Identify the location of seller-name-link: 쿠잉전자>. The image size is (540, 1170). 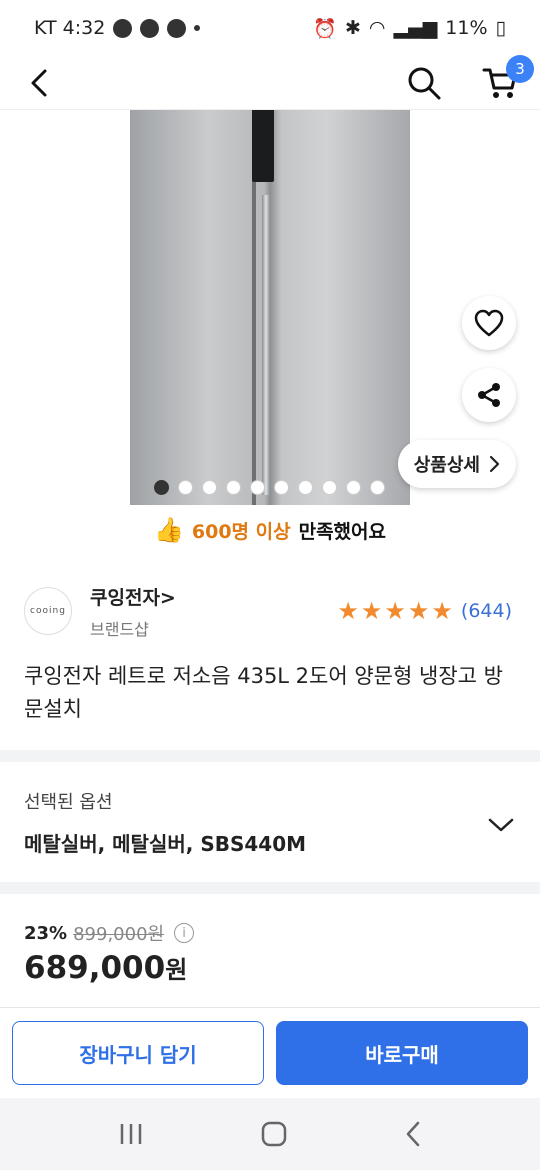
(213, 596).